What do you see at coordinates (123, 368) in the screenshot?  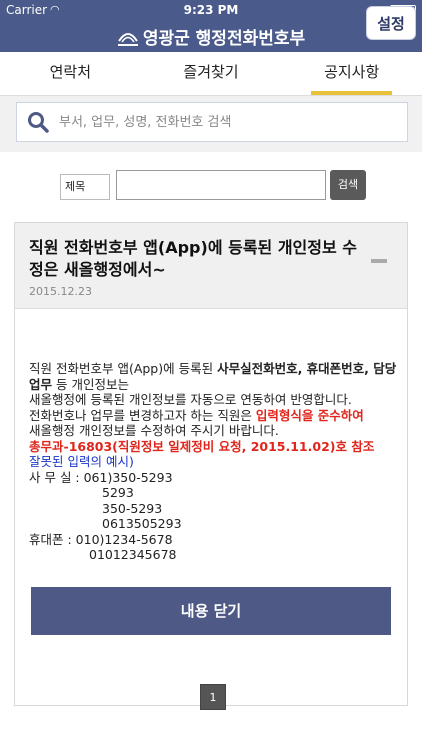 I see `notice-text: 직원 전화번호부 앱(App)에 등록된` at bounding box center [123, 368].